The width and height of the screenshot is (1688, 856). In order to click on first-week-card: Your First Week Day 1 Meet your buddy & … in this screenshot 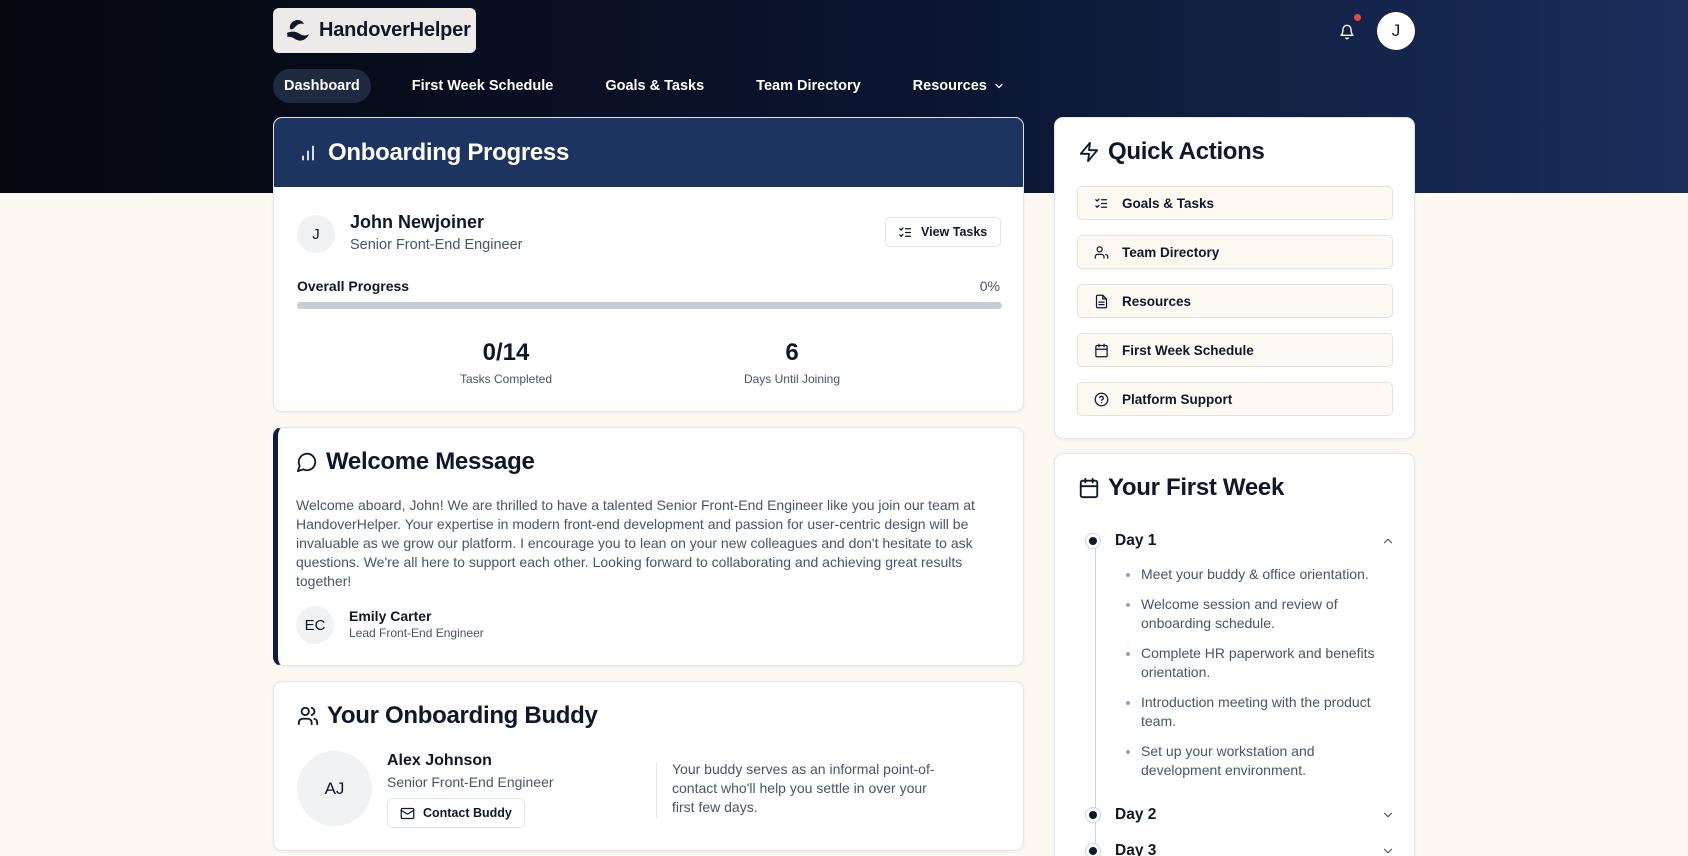, I will do `click(1234, 654)`.